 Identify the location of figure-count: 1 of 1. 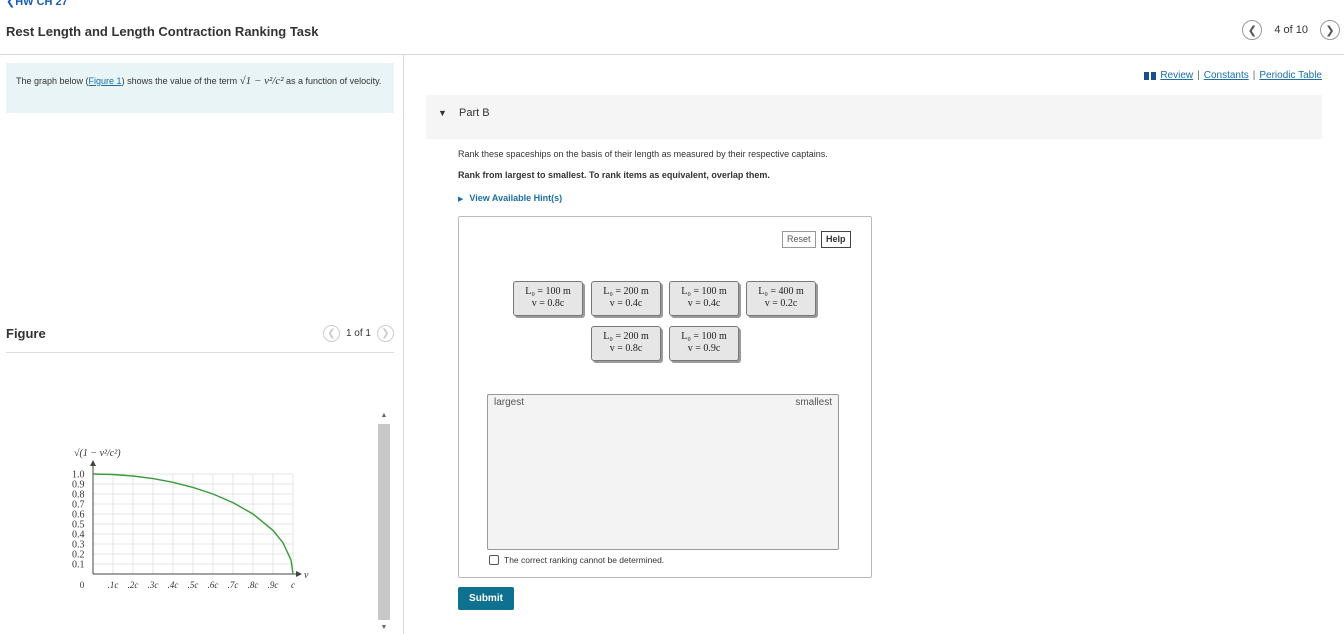
(358, 333).